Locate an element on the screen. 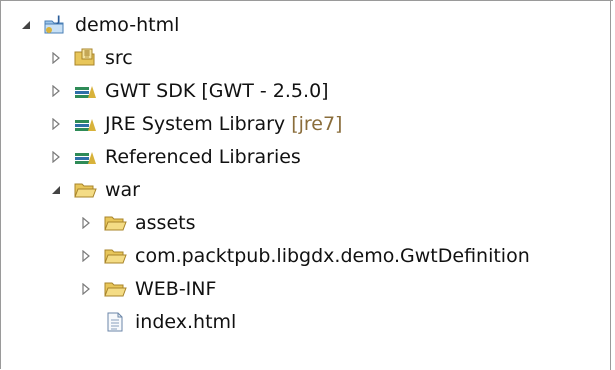 This screenshot has width=615, height=370. tree-item-demo-html: J demo-html is located at coordinates (99, 25).